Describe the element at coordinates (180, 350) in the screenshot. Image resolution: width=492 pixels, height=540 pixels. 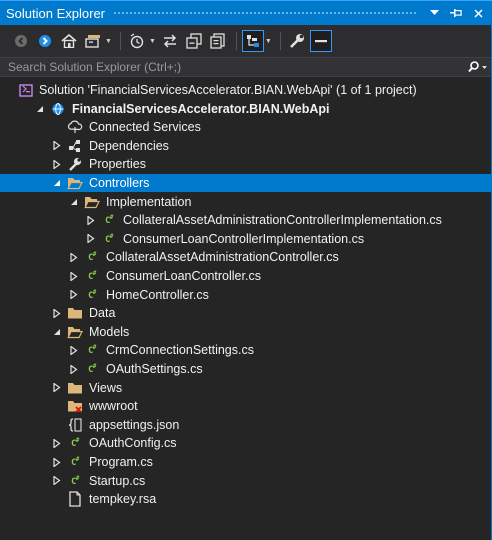
I see `tree-node-label: CrmConnectionSettings.cs` at that location.